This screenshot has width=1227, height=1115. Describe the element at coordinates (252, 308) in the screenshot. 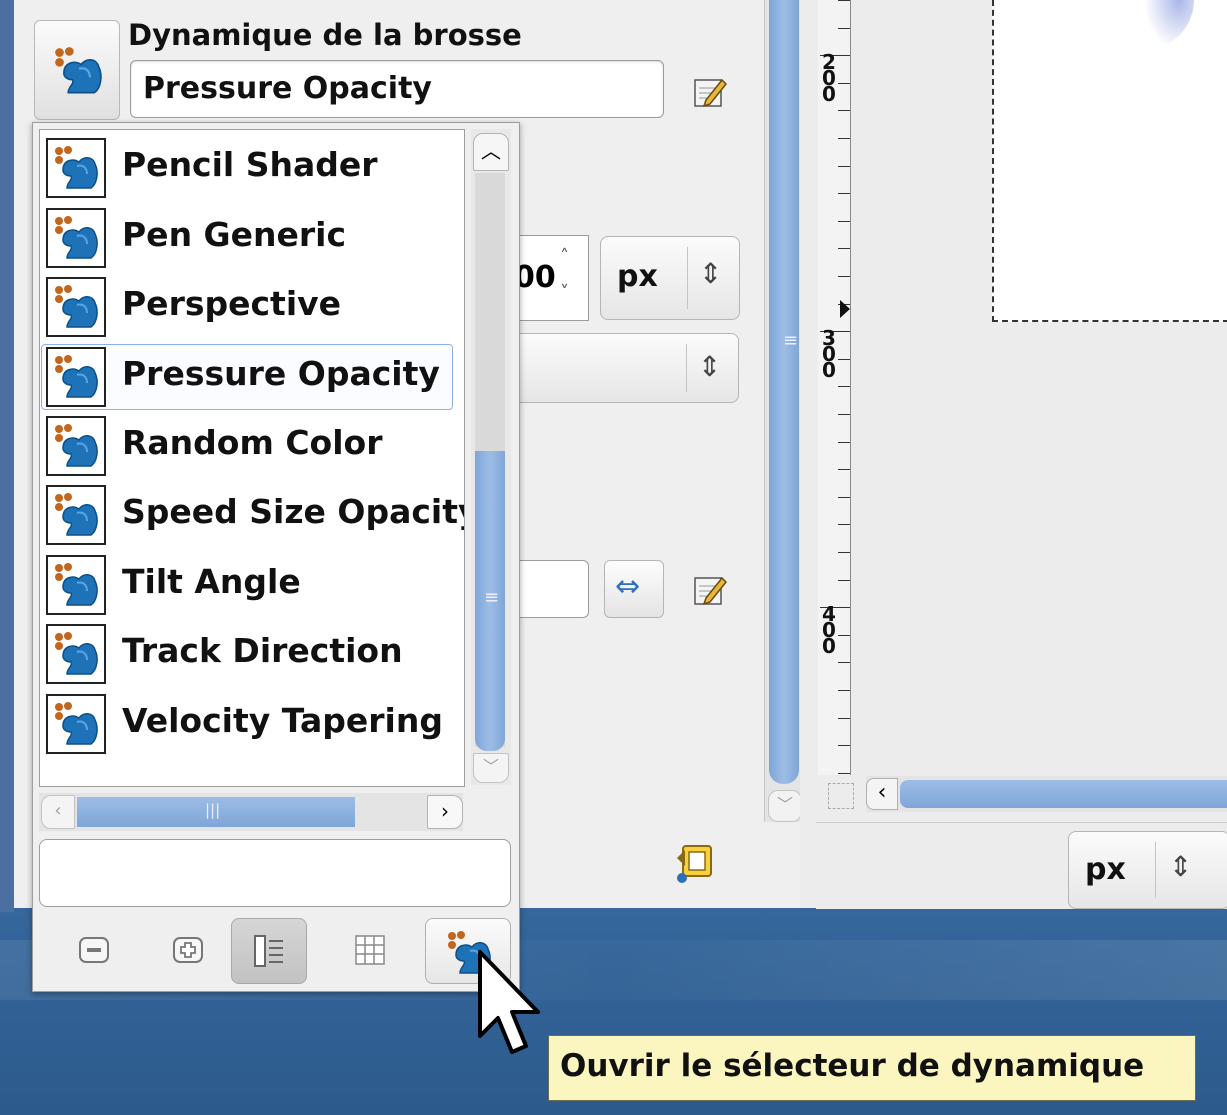

I see `list-item: Perspective` at that location.